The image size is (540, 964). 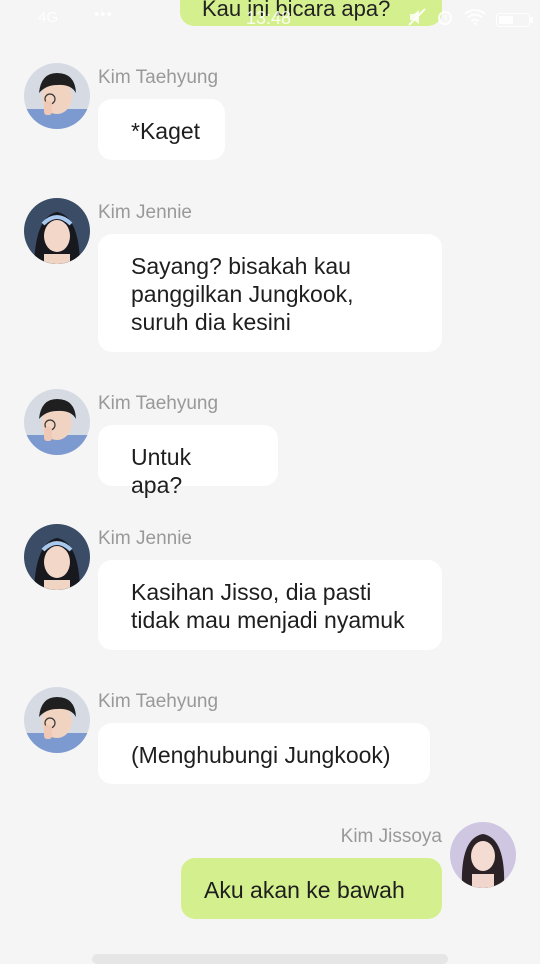 I want to click on next-message-bubble-partial, so click(x=270, y=959).